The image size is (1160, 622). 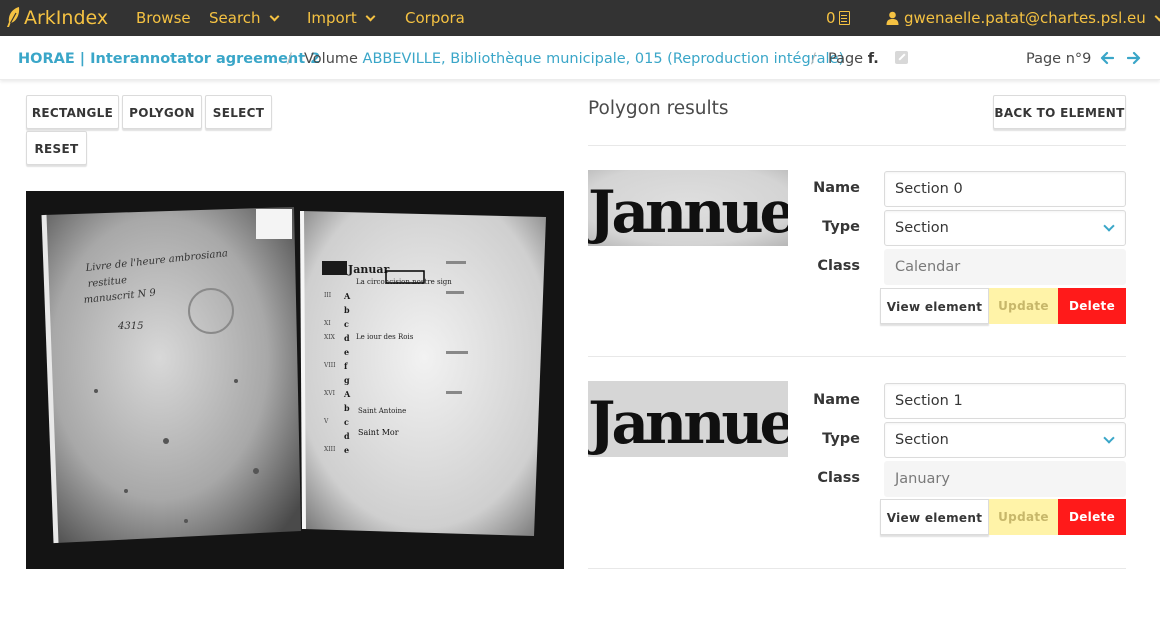 What do you see at coordinates (326, 421) in the screenshot?
I see `svg-text: V` at bounding box center [326, 421].